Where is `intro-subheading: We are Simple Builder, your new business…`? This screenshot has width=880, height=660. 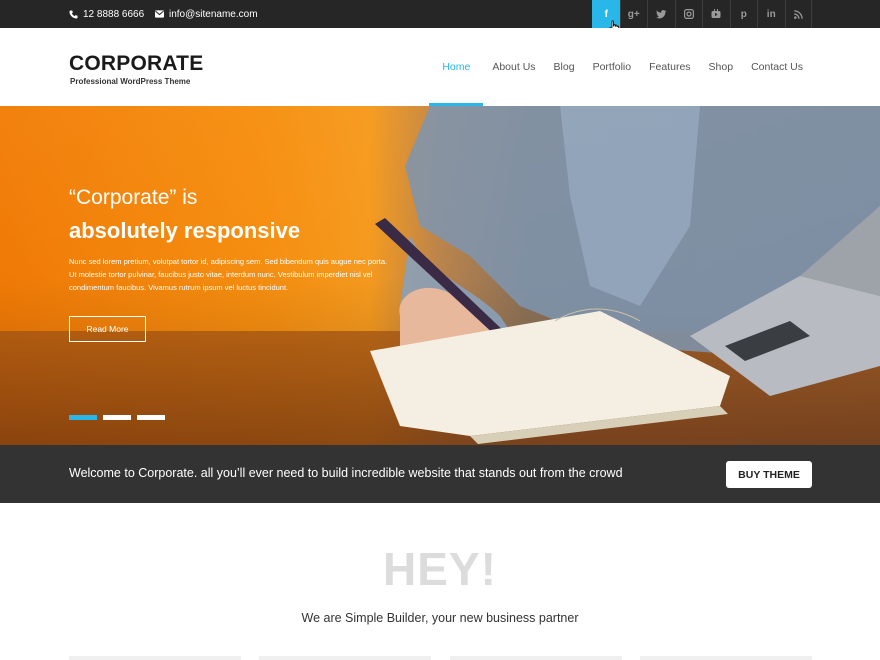 intro-subheading: We are Simple Builder, your new business… is located at coordinates (440, 618).